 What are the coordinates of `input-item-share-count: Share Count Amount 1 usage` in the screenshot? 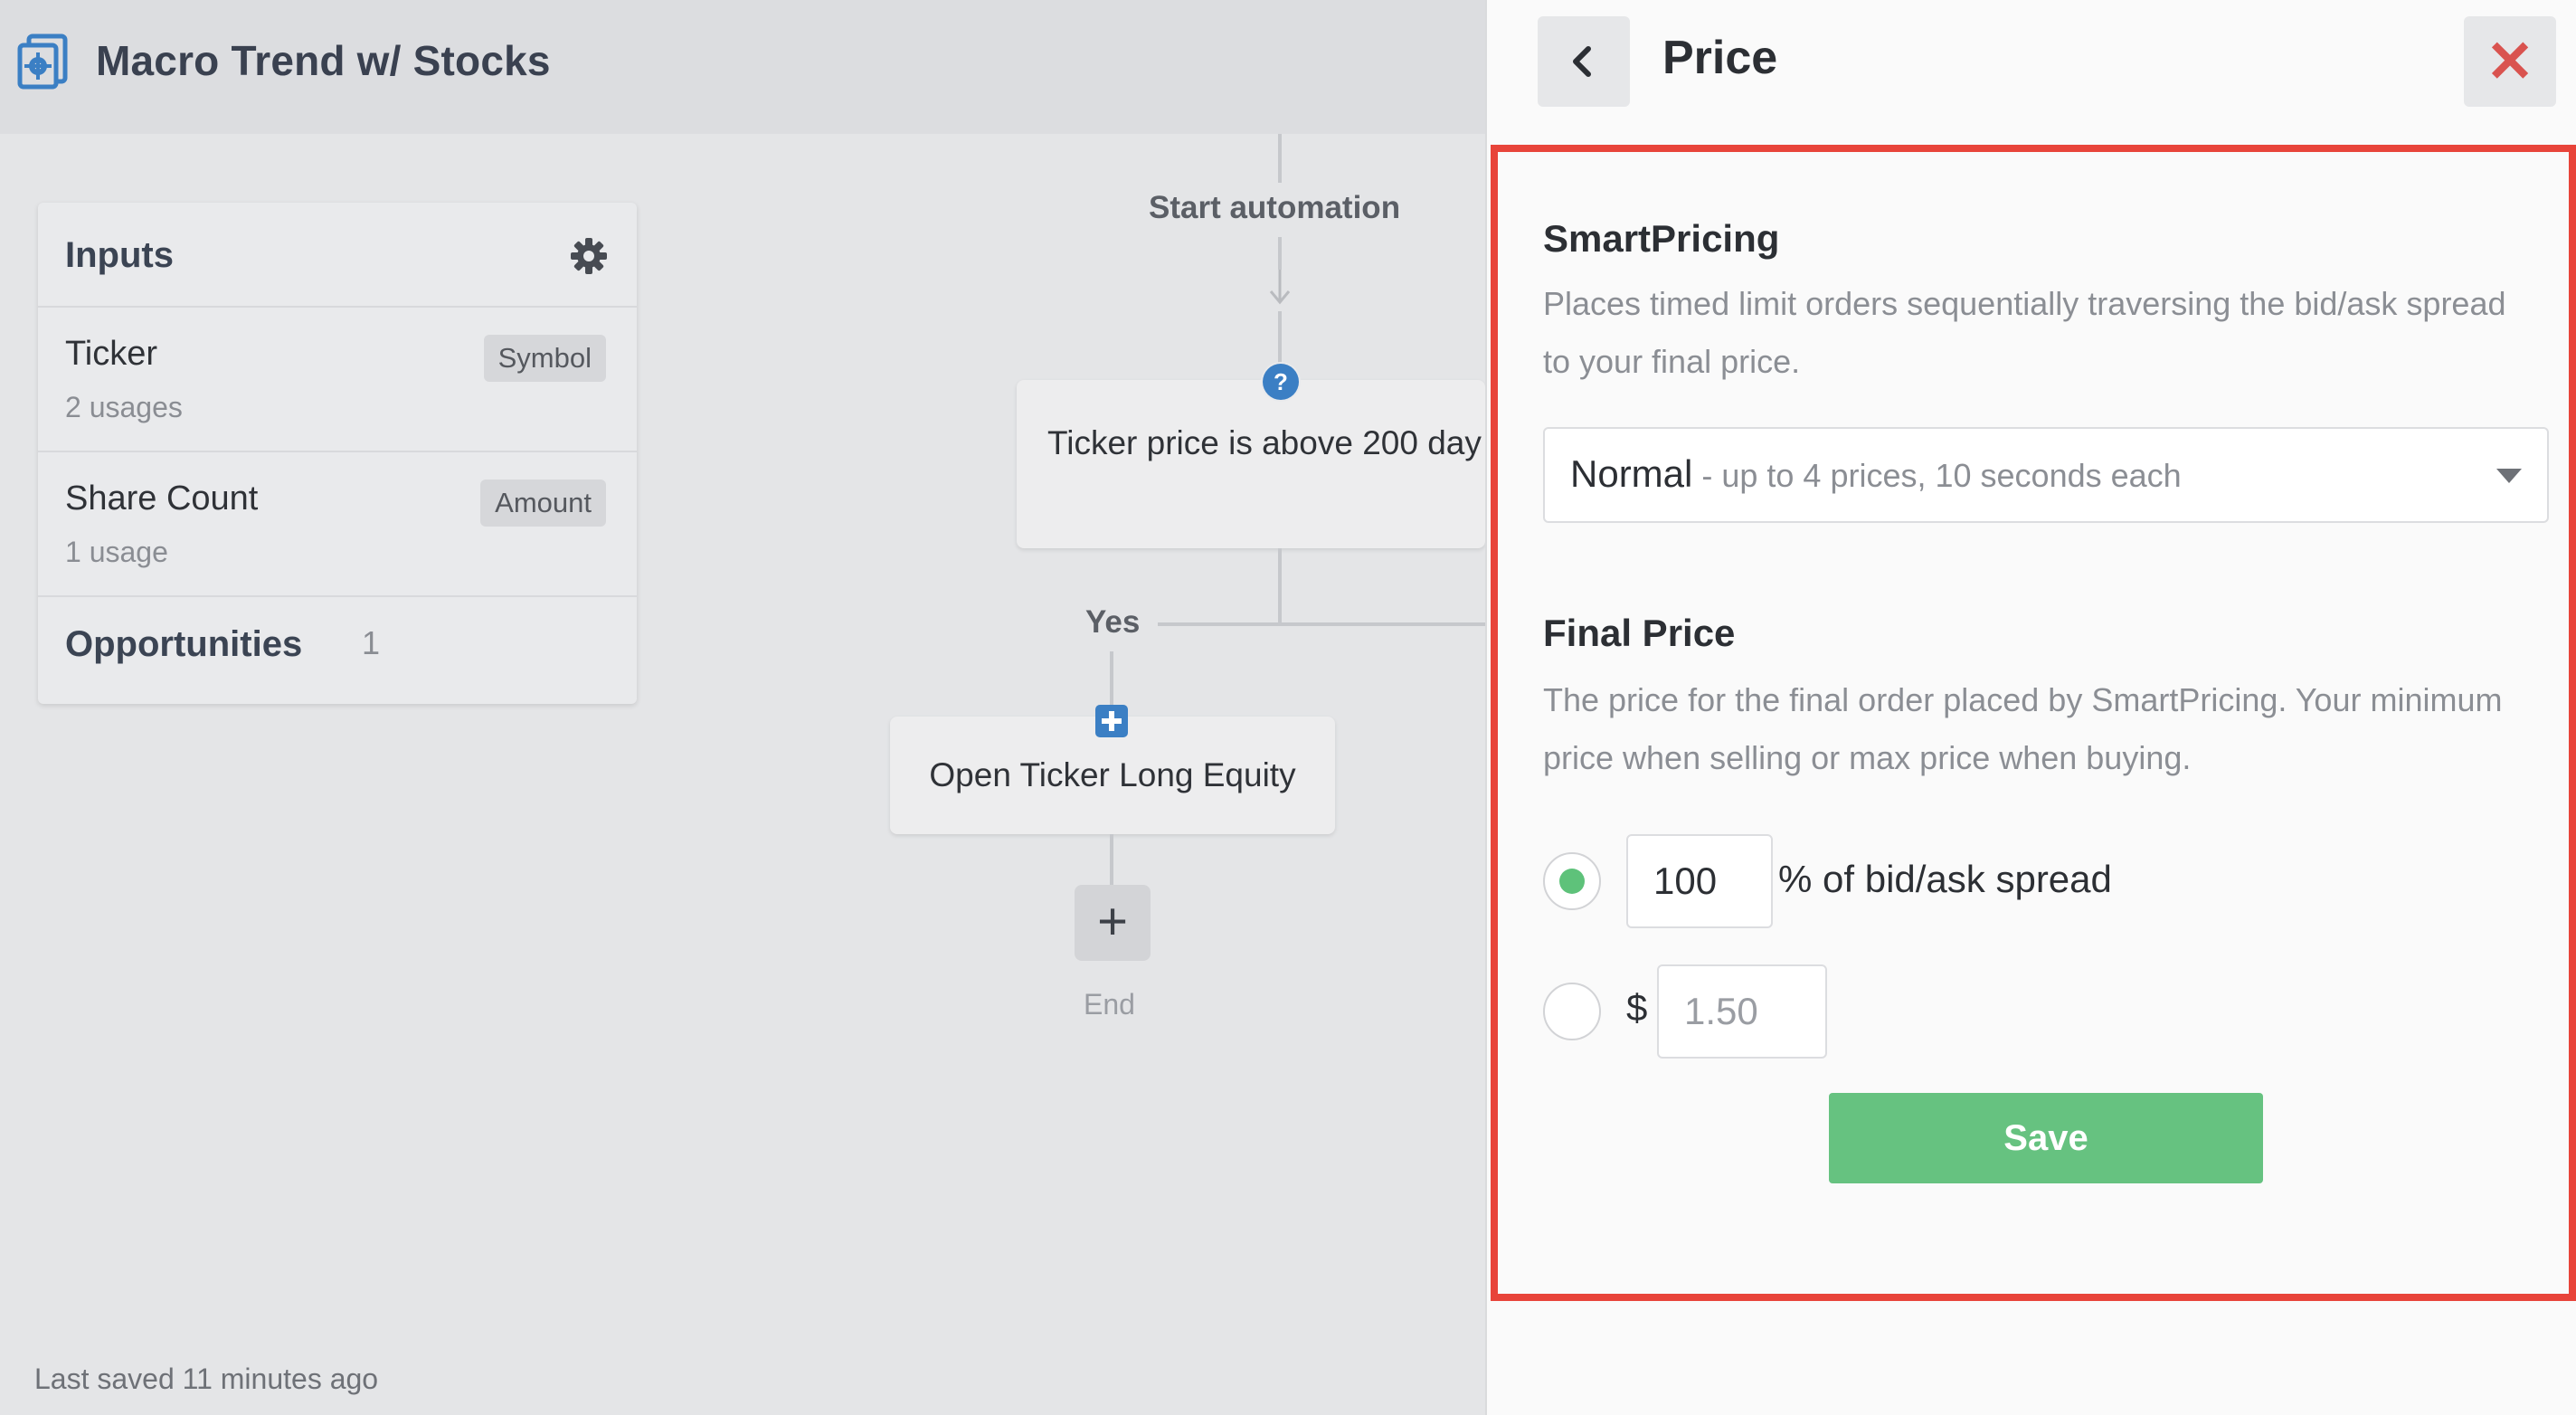 It's located at (337, 524).